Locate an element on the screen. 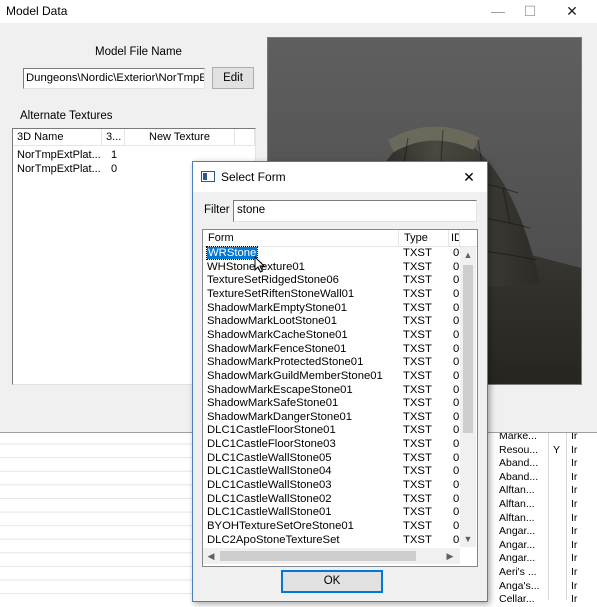 The image size is (597, 607). form-list-row: DLC1CastleFloorStone03 TXST 0 is located at coordinates (331, 445).